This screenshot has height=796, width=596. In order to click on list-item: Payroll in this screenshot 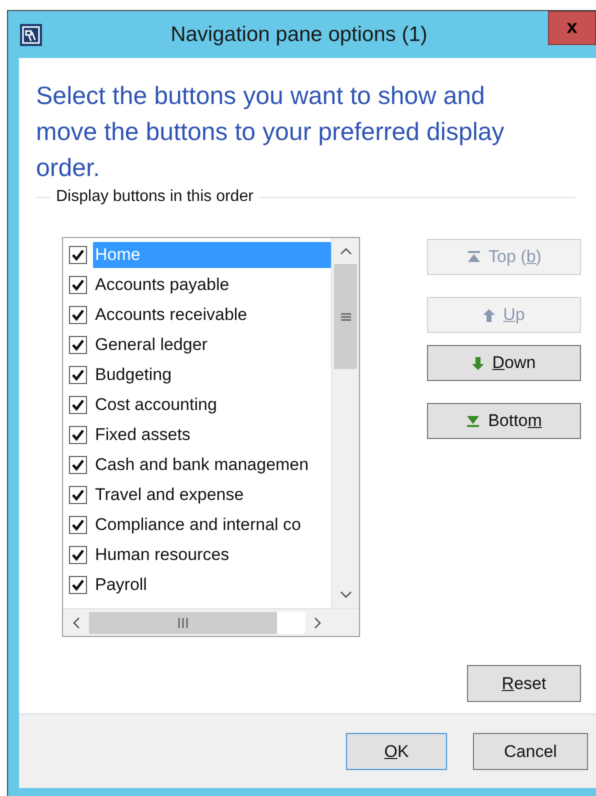, I will do `click(212, 585)`.